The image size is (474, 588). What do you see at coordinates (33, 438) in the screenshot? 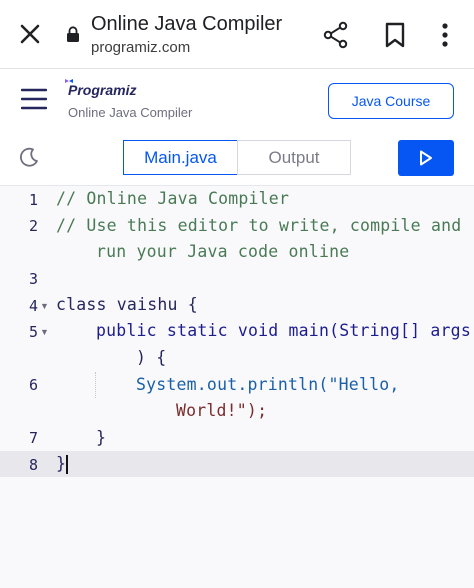
I see `line-number: 7` at bounding box center [33, 438].